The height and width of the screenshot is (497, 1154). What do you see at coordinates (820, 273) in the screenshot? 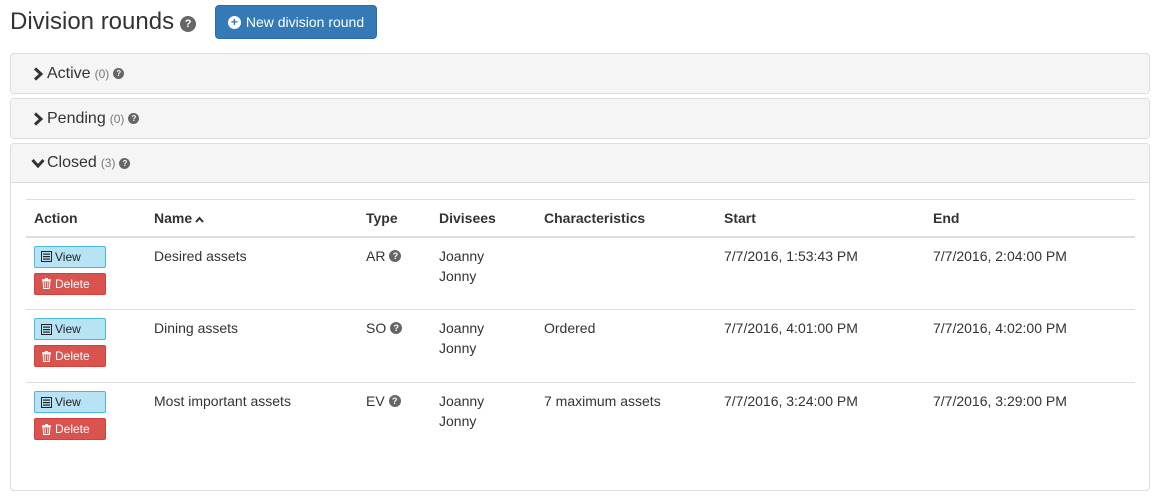
I see `start-cell: 7/7/2016, 1:53:43 PM` at bounding box center [820, 273].